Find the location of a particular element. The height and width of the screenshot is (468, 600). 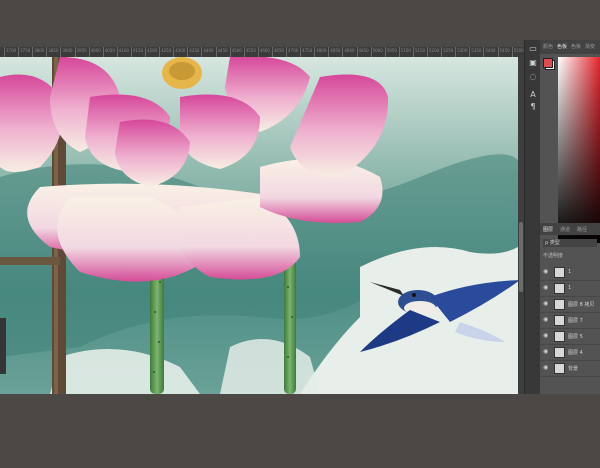

ruler-label: 4150 is located at coordinates (138, 50).